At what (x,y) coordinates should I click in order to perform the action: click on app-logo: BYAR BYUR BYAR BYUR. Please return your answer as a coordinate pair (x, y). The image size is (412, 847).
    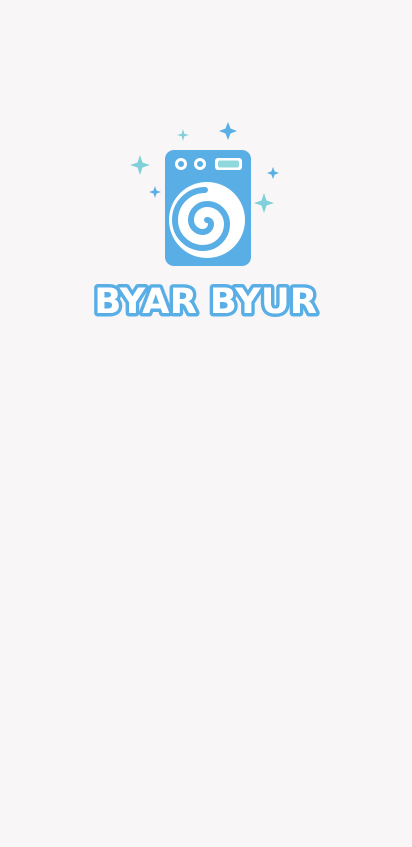
    Looking at the image, I should click on (205, 224).